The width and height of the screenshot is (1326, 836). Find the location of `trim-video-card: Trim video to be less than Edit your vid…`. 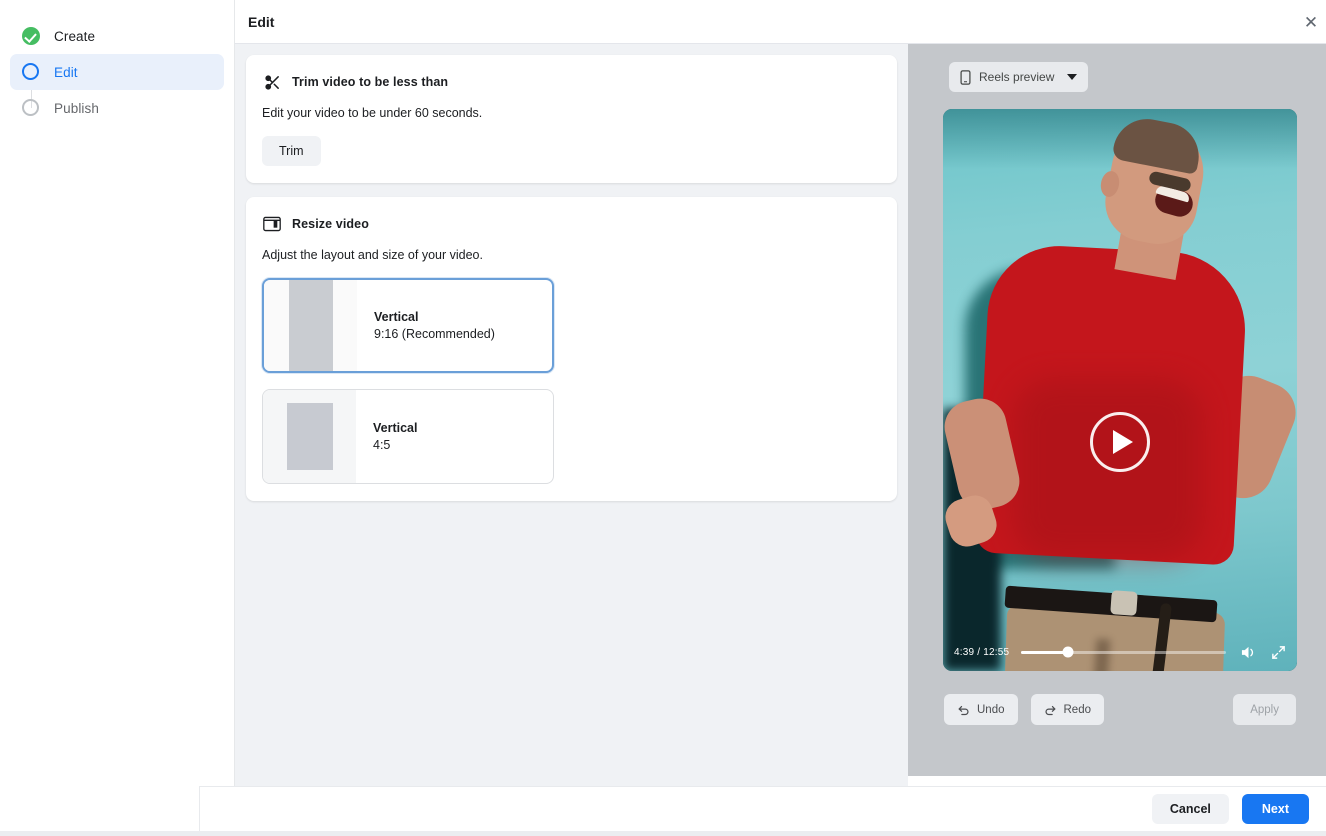

trim-video-card: Trim video to be less than Edit your vid… is located at coordinates (571, 119).